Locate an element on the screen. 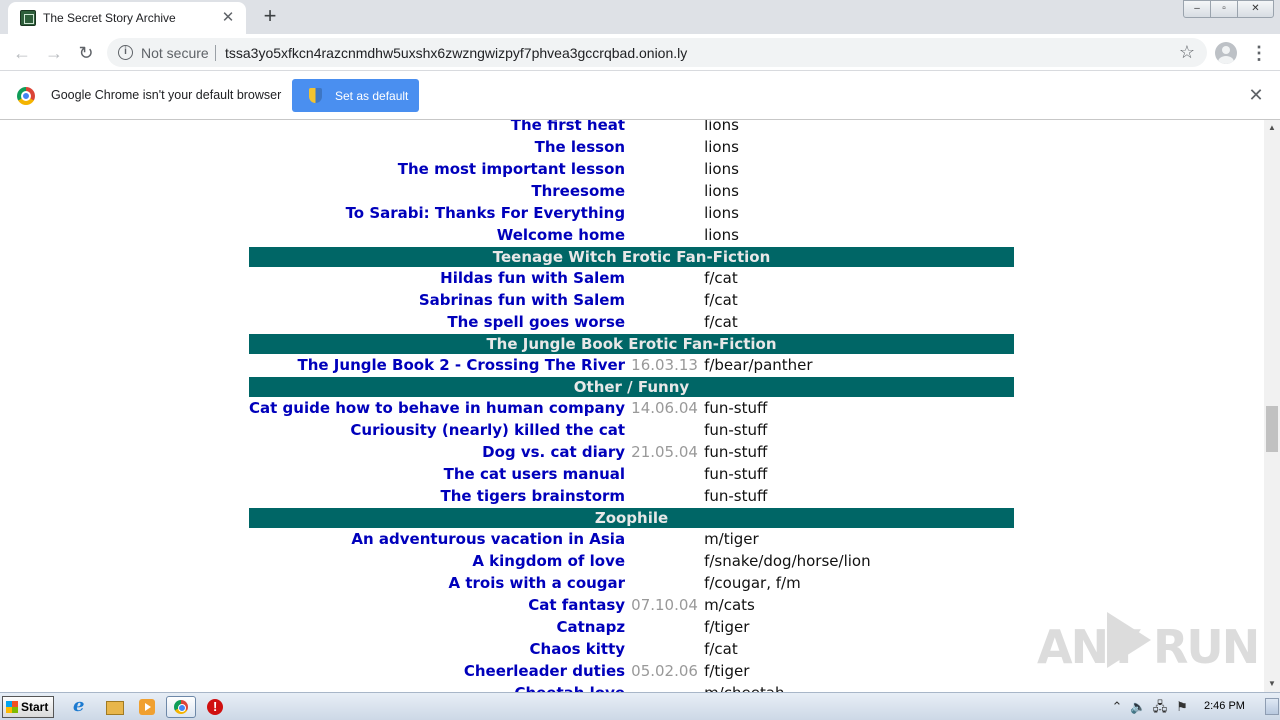 Image resolution: width=1280 pixels, height=720 pixels. security-status: Not secure is located at coordinates (175, 53).